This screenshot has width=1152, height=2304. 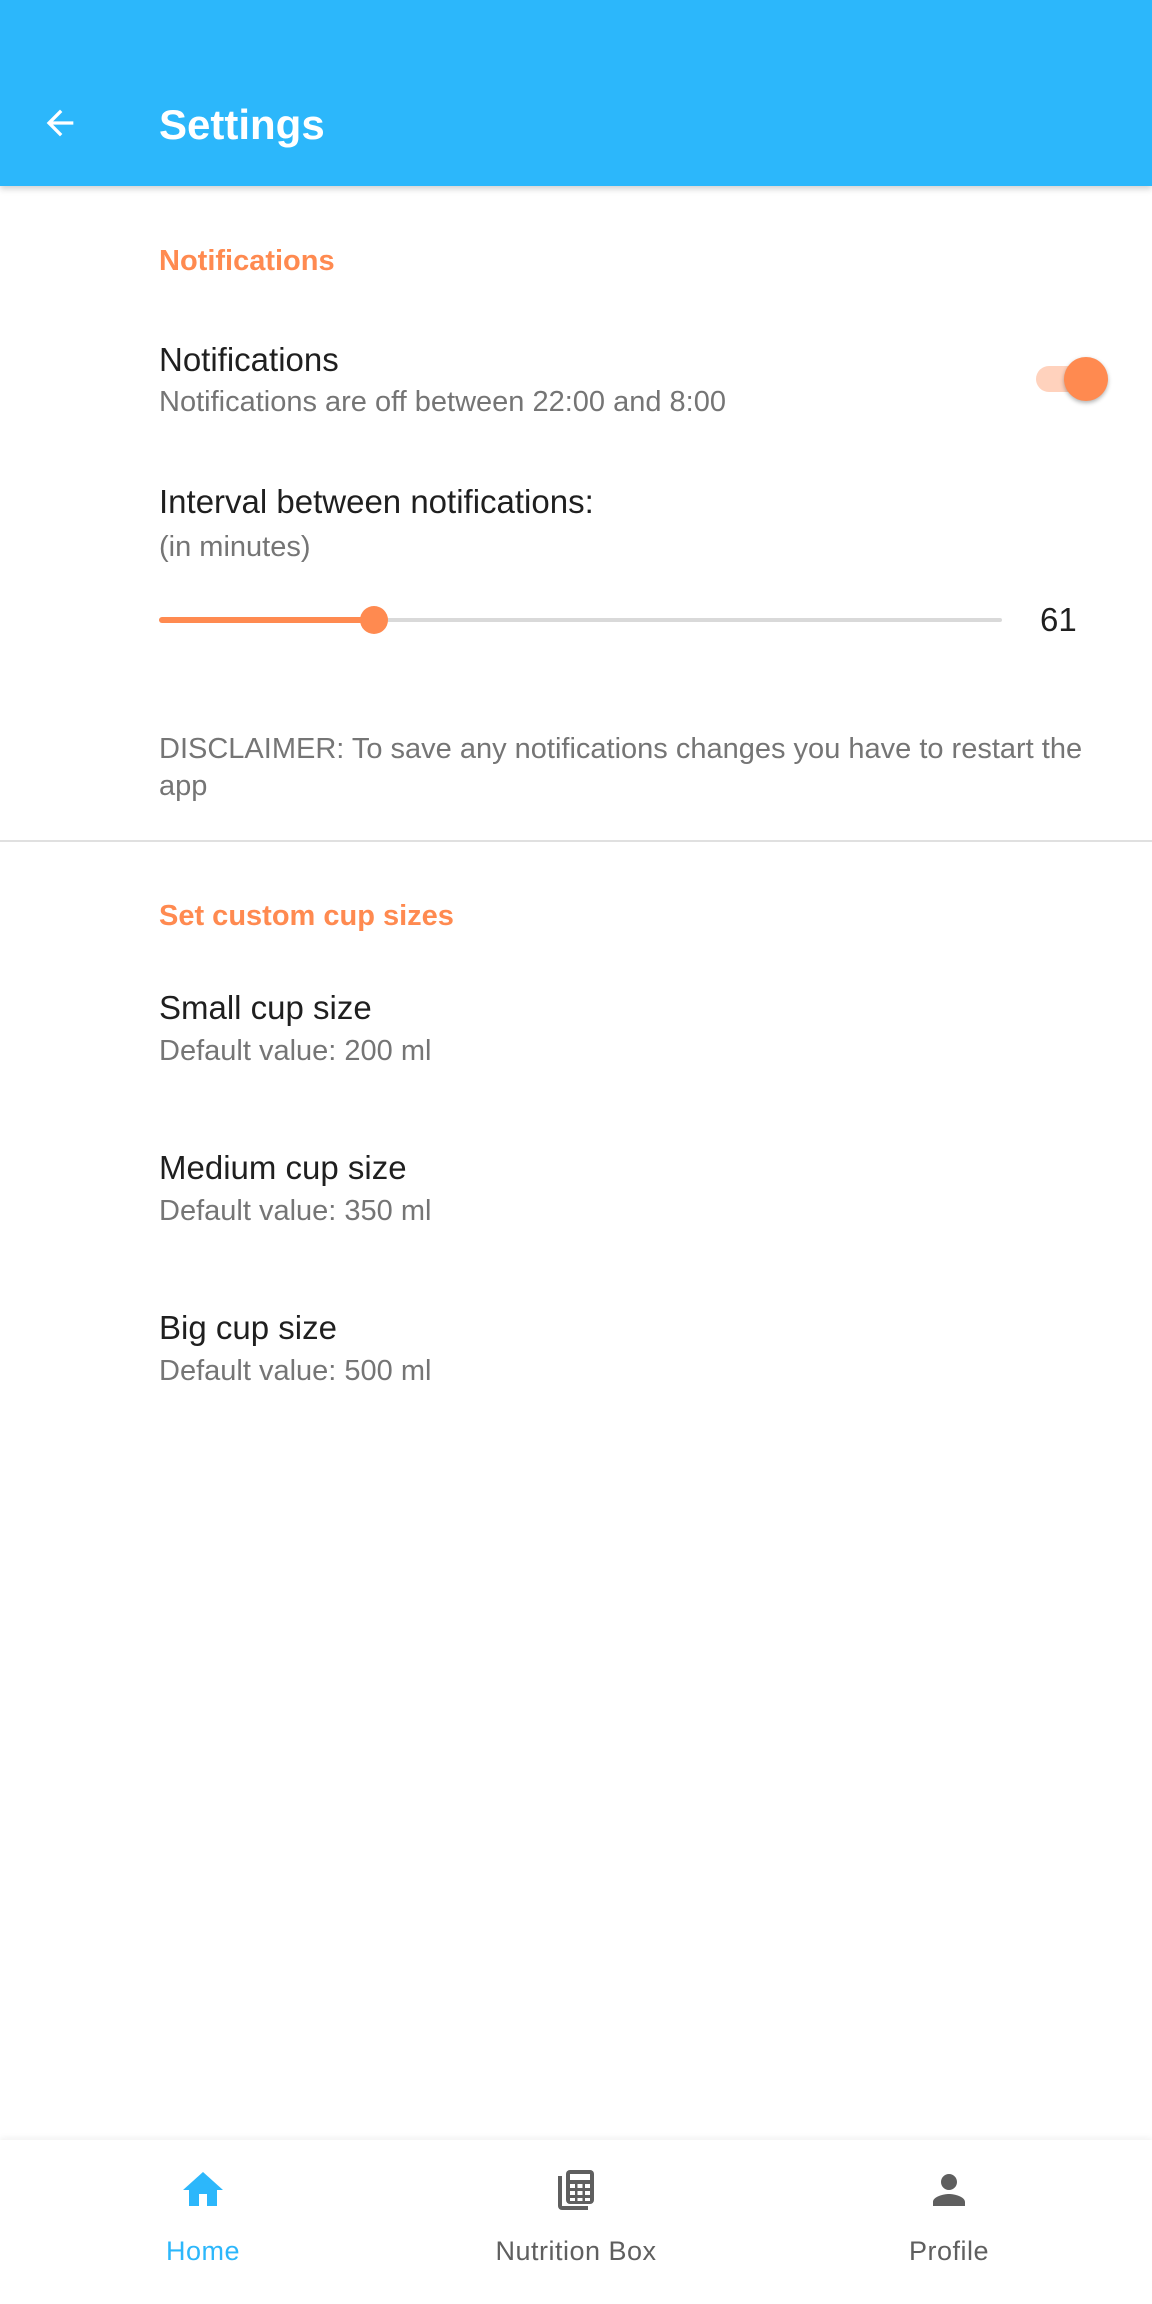 What do you see at coordinates (306, 916) in the screenshot?
I see `cup-sizes-section-header: Set custom cup sizes` at bounding box center [306, 916].